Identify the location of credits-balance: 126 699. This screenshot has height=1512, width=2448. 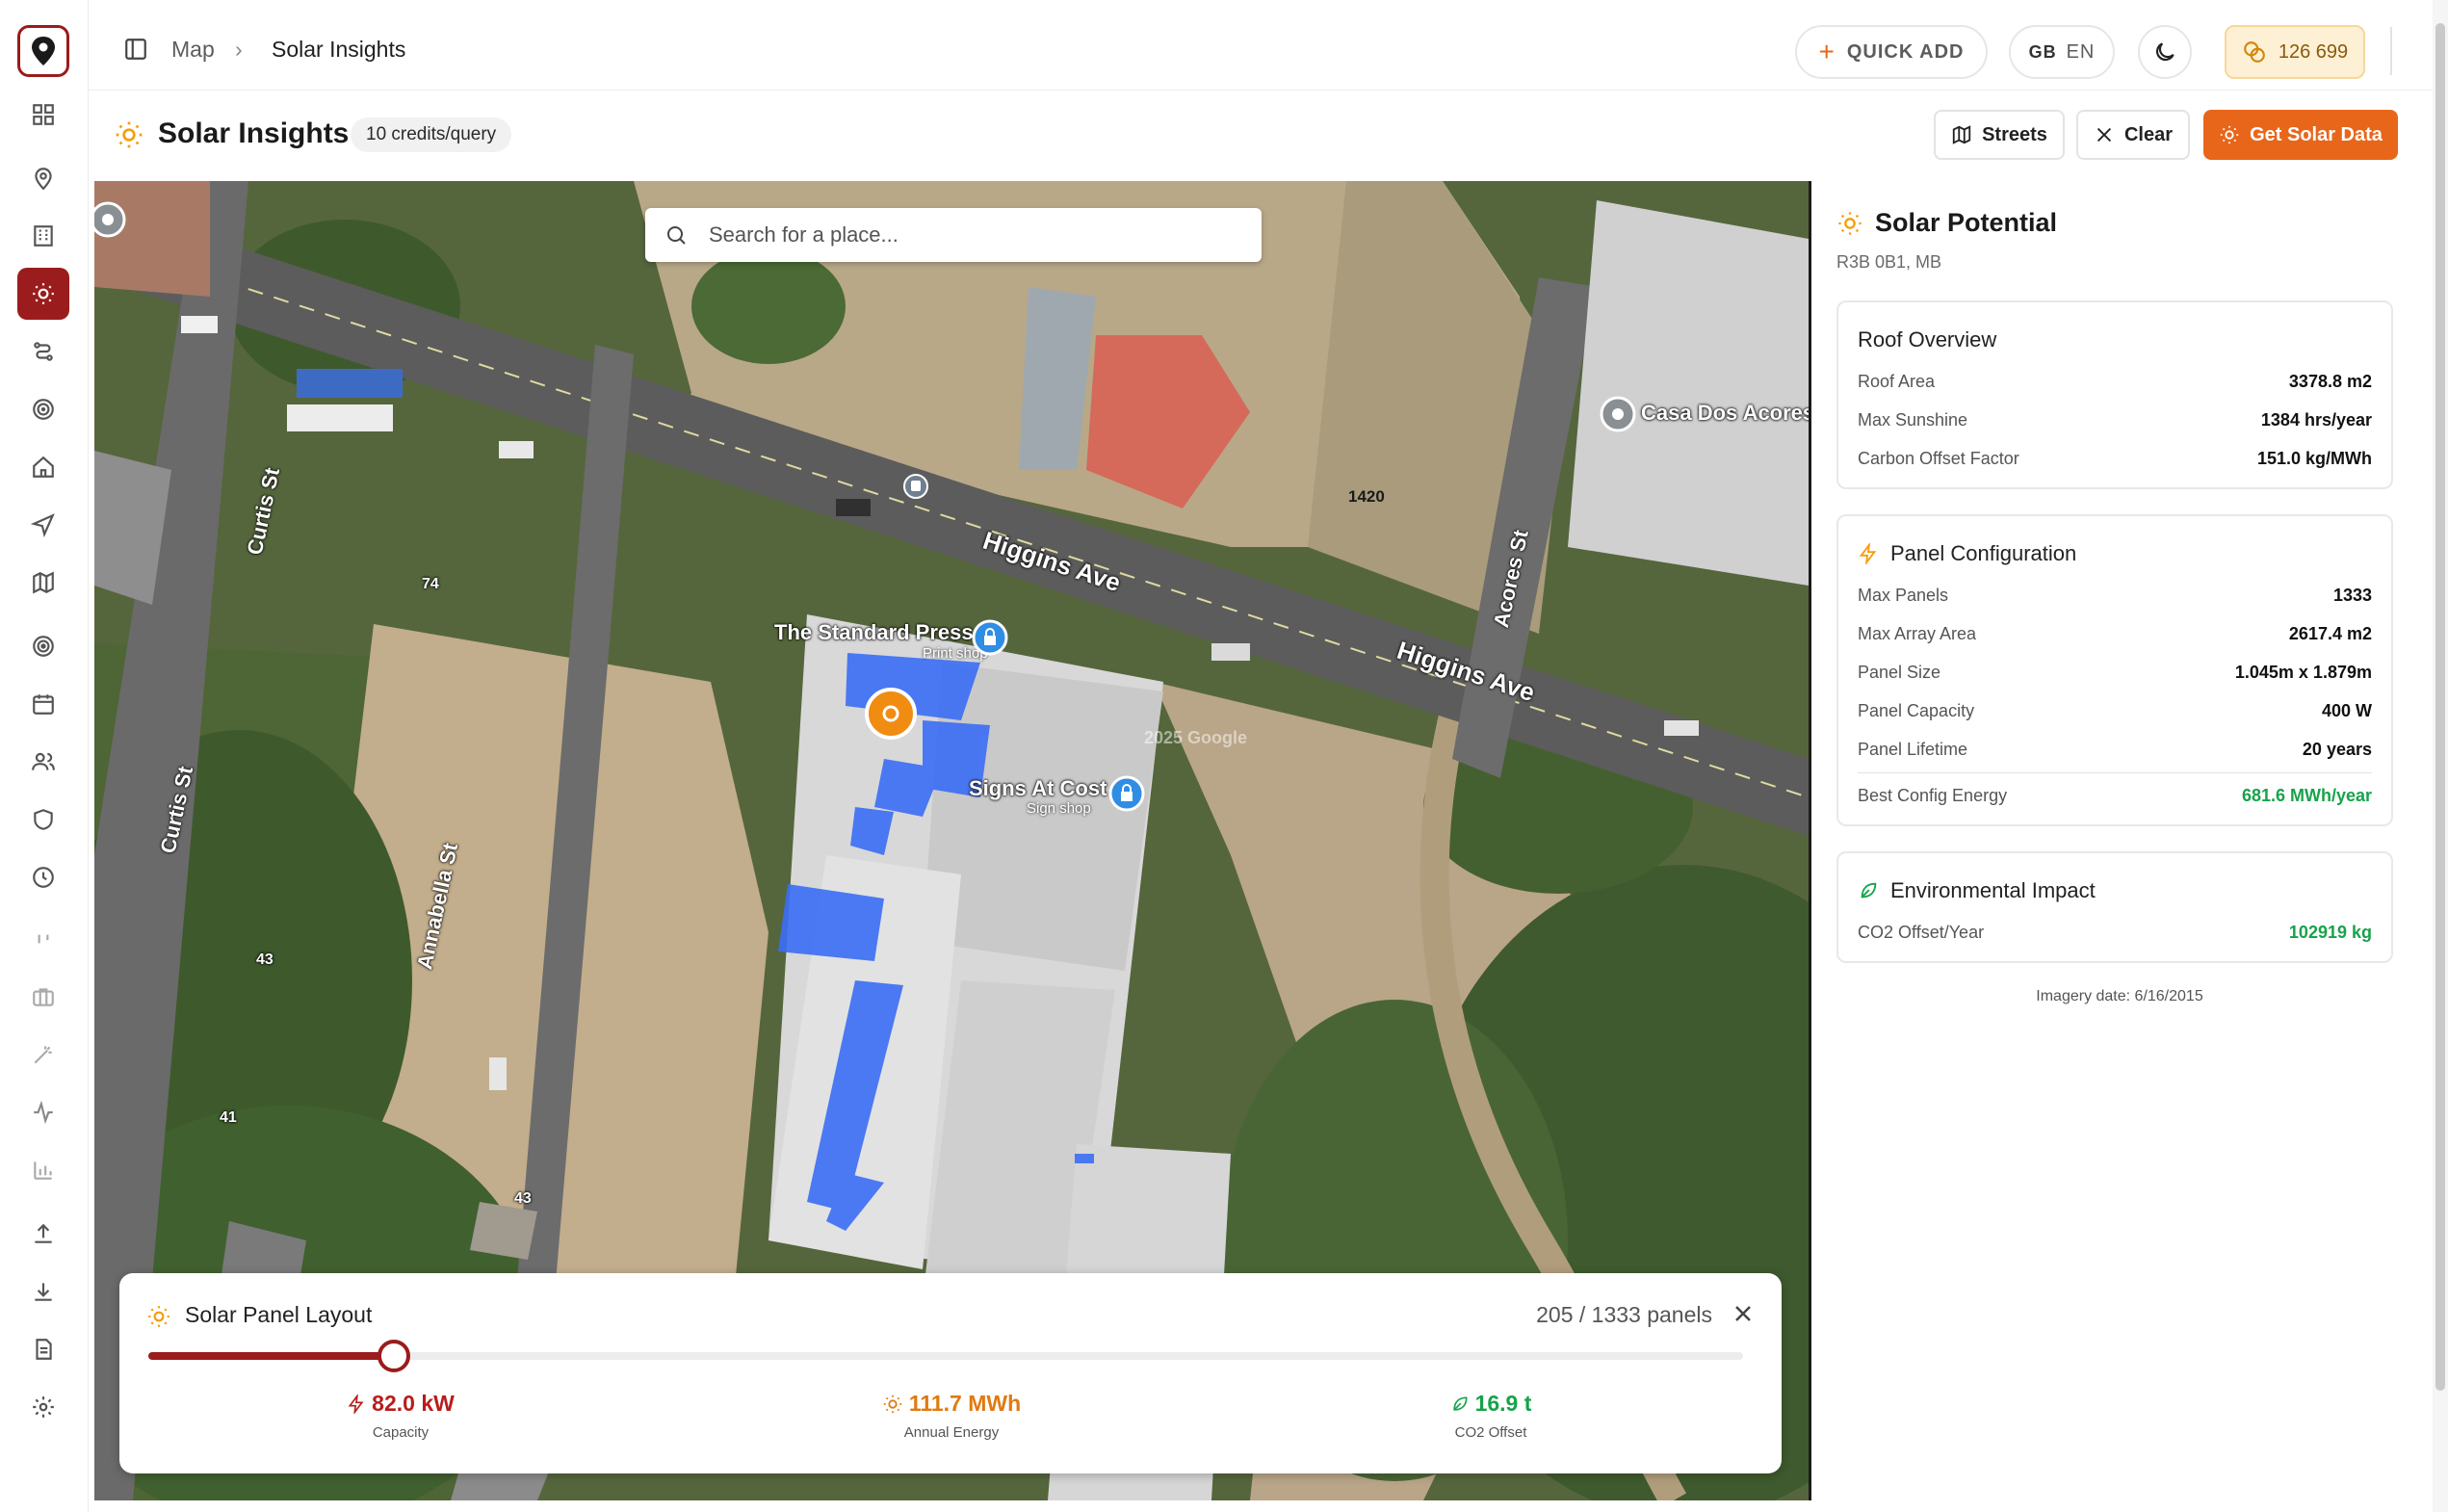
(2295, 52).